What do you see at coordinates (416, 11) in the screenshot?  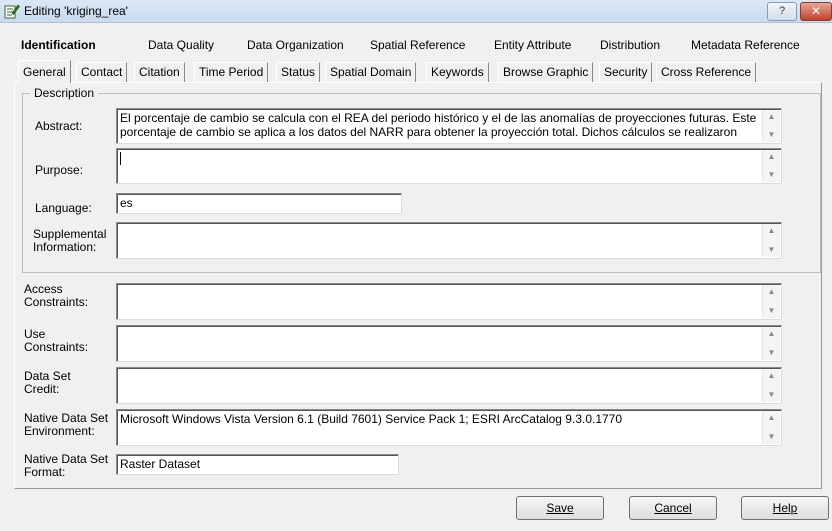 I see `title-bar: Editing 'kriging_rea' ? ✕` at bounding box center [416, 11].